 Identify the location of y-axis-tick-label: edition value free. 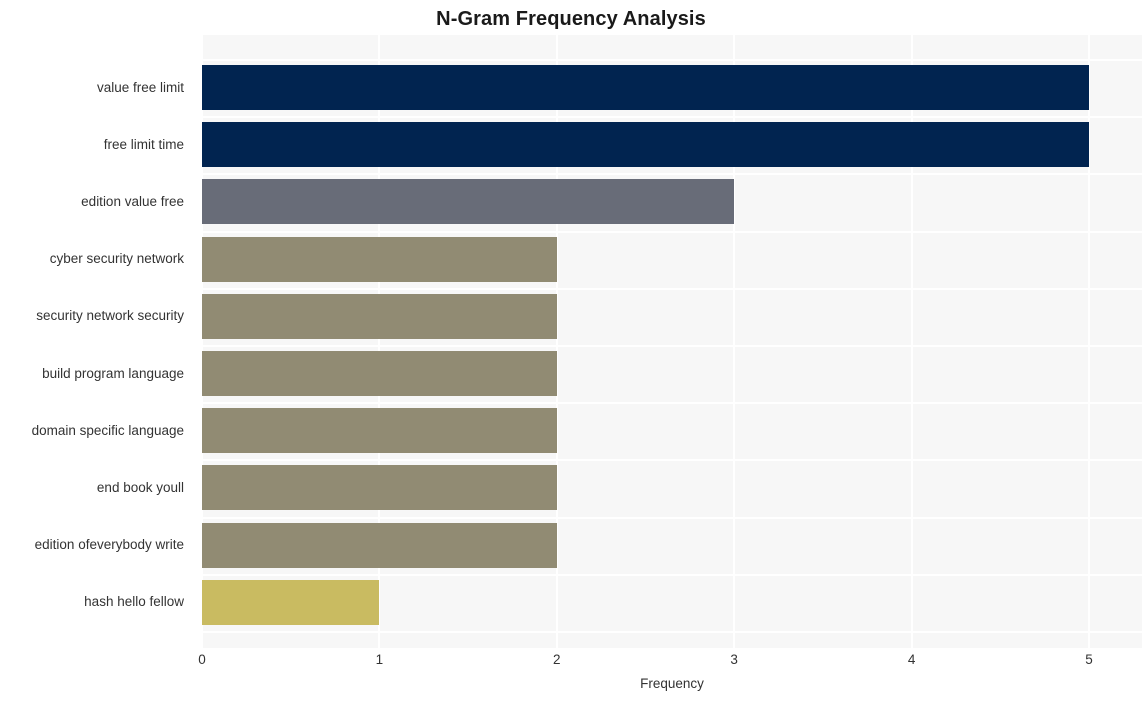
(132, 201).